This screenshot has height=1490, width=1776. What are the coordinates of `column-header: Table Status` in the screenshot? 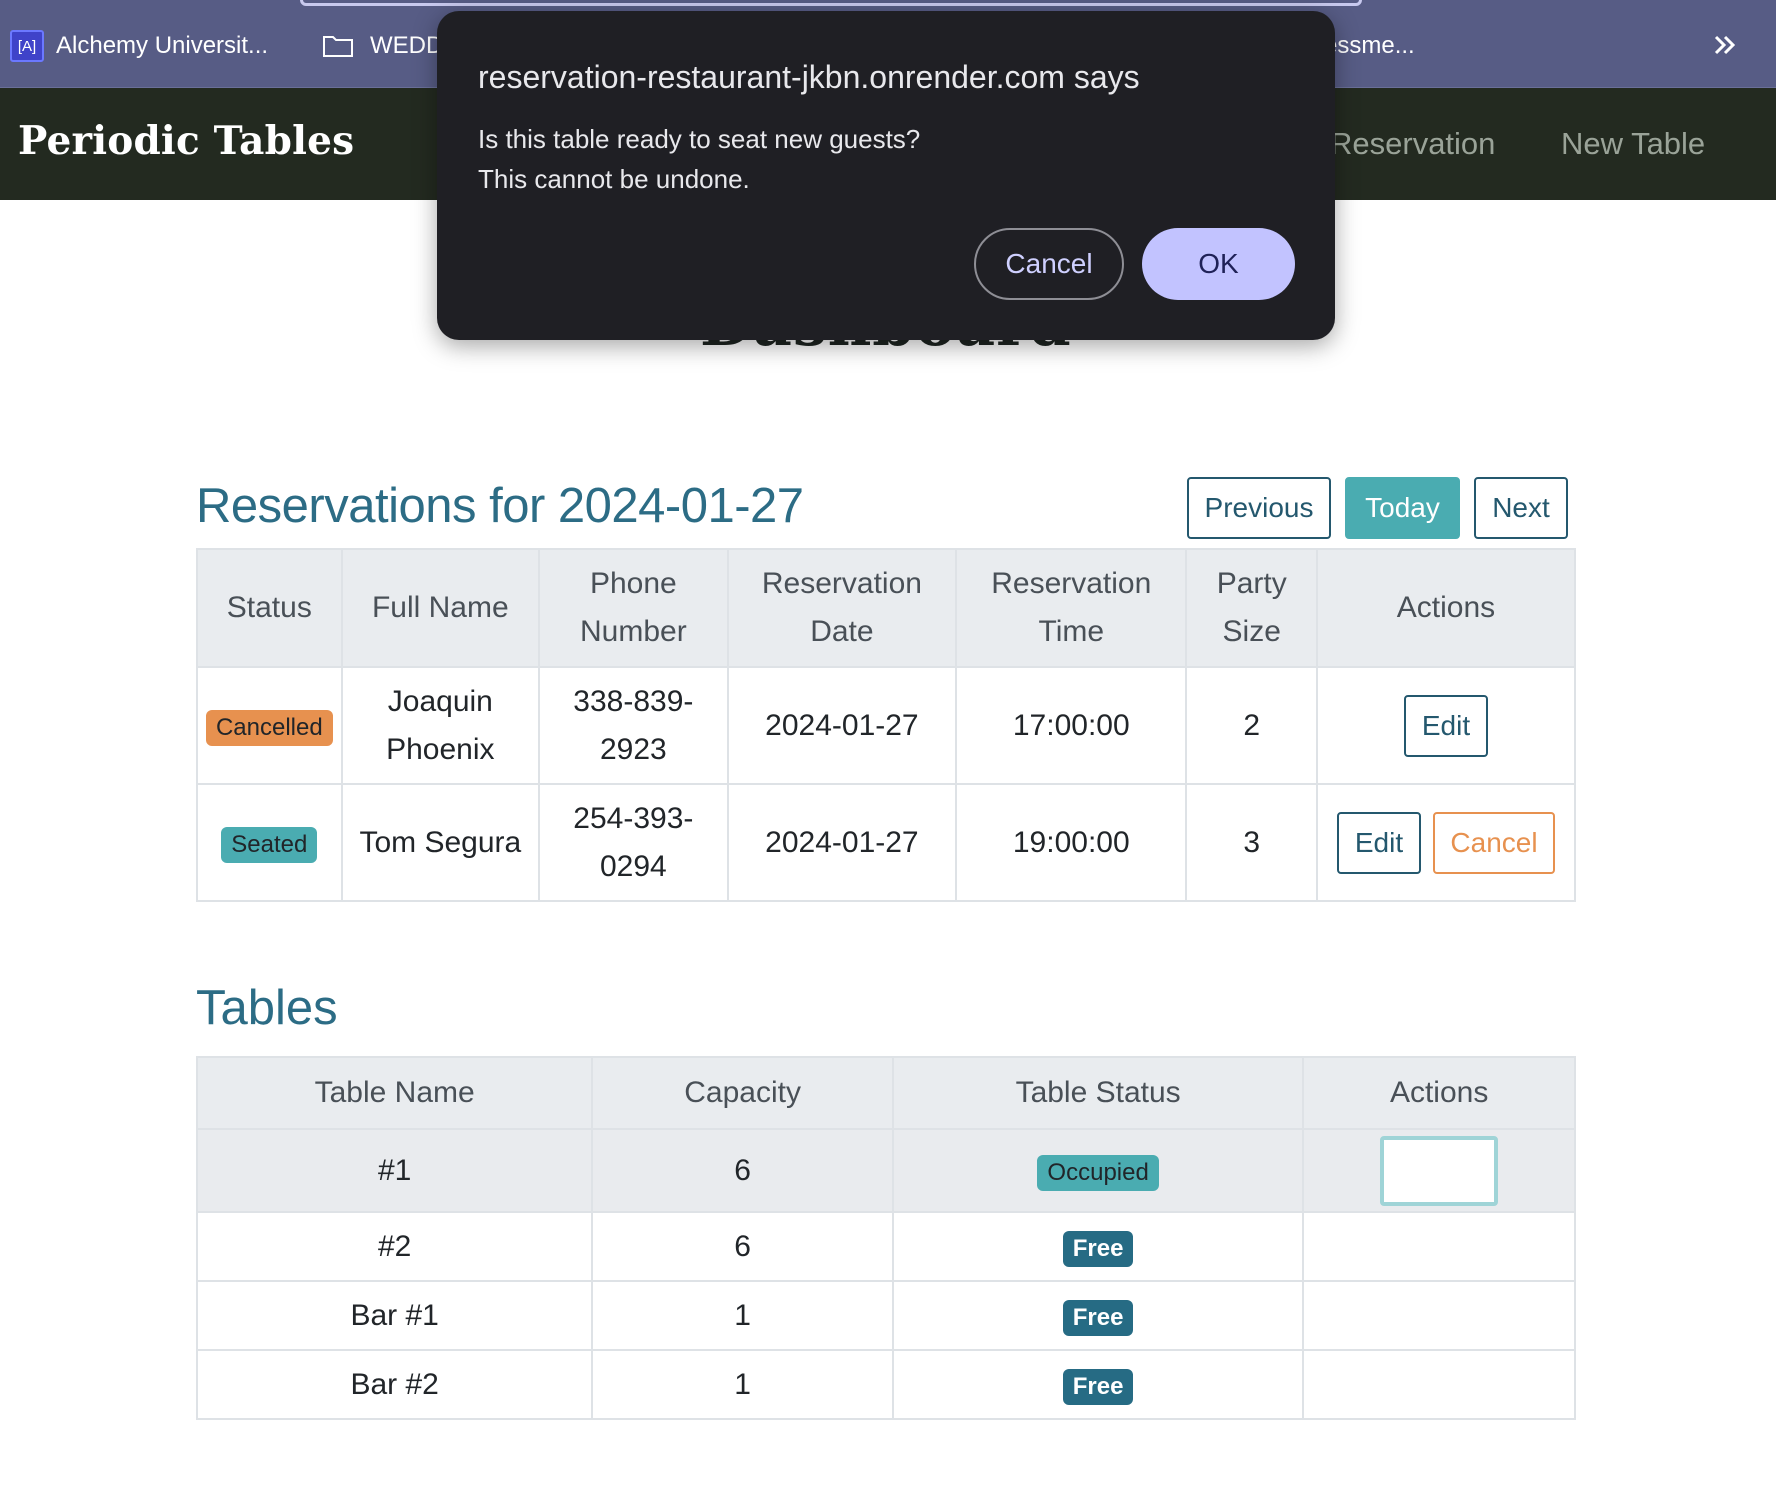 It's located at (1098, 1093).